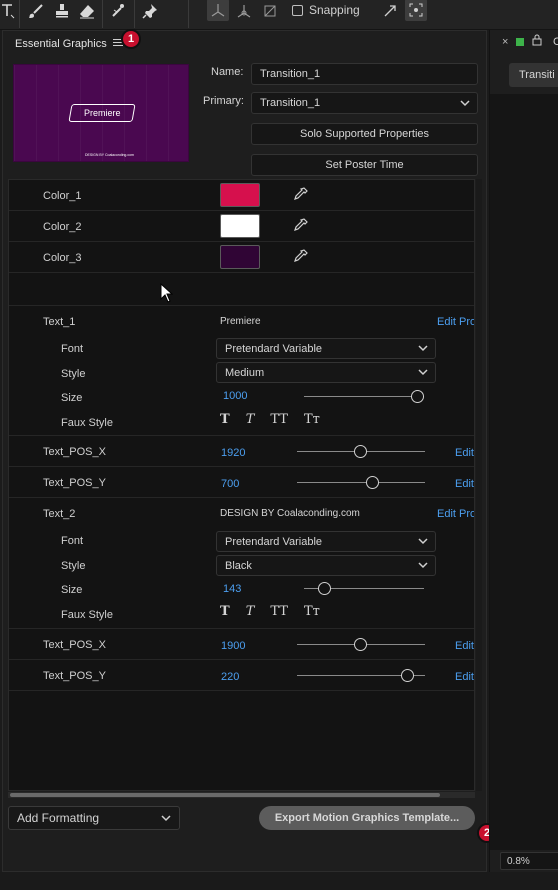  Describe the element at coordinates (230, 677) in the screenshot. I see `text-2-pos-y-value: 220` at that location.